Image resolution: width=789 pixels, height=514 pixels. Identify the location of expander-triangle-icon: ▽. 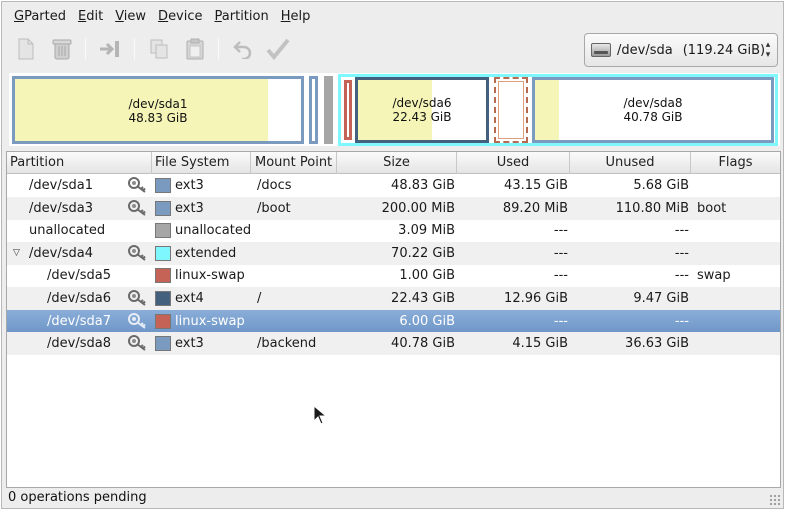
(16, 253).